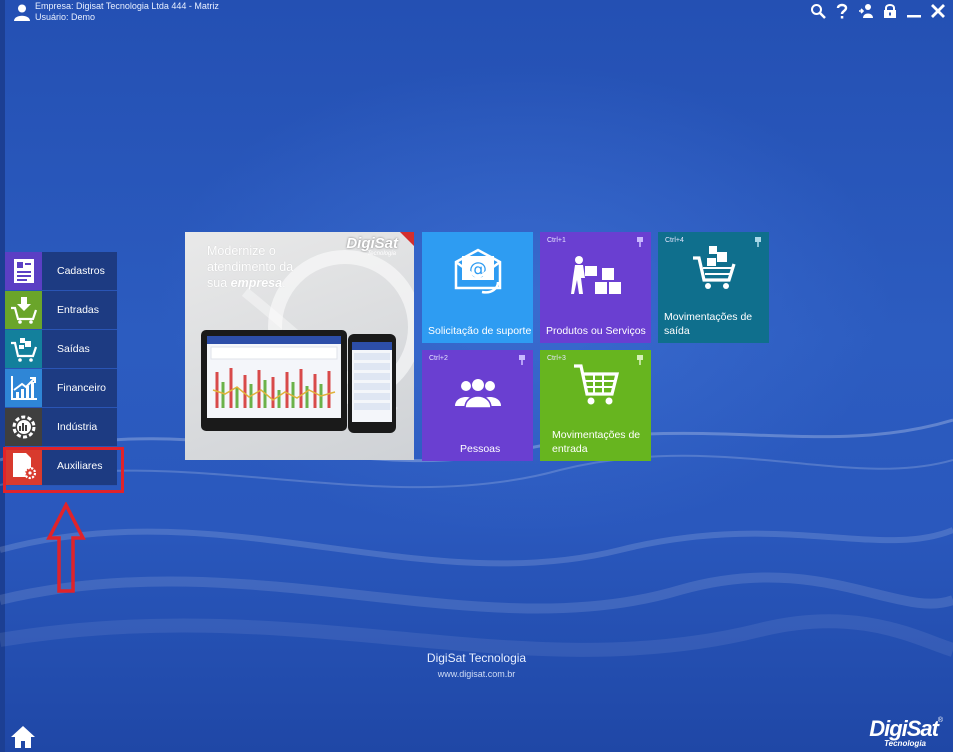  What do you see at coordinates (878, 11) in the screenshot?
I see `window-actions` at bounding box center [878, 11].